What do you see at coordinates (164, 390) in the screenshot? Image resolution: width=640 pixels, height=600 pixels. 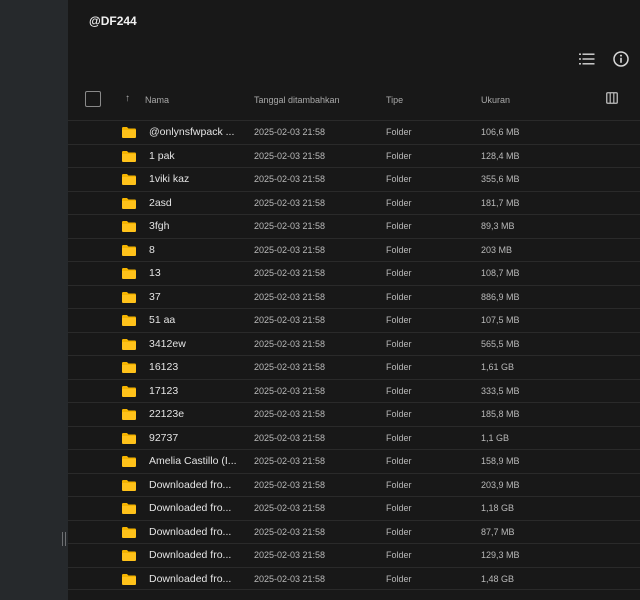 I see `file-name: 17123` at bounding box center [164, 390].